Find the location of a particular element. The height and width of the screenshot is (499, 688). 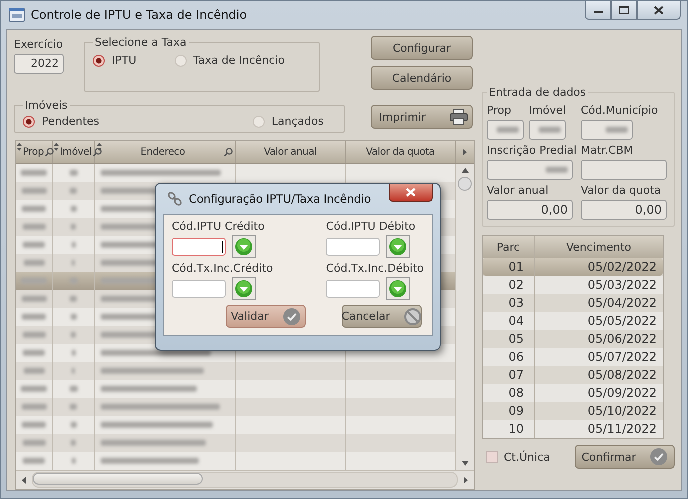

scroll-up-icon is located at coordinates (465, 170).